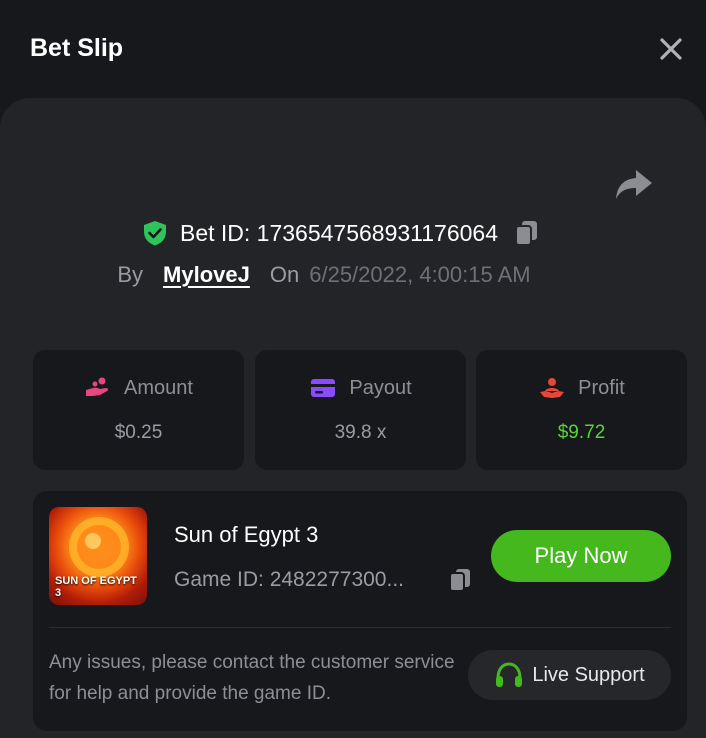 This screenshot has width=706, height=738. What do you see at coordinates (323, 388) in the screenshot?
I see `card-icon` at bounding box center [323, 388].